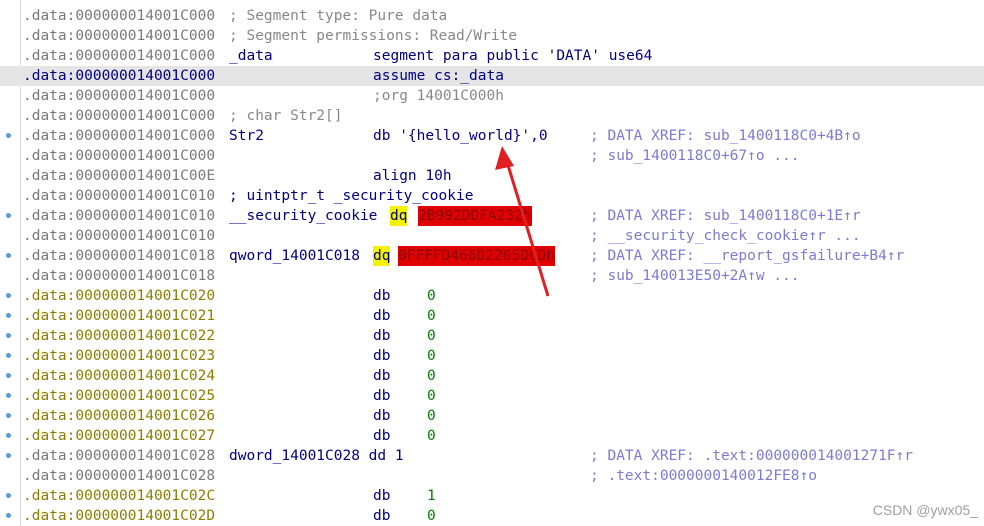 The height and width of the screenshot is (526, 984). What do you see at coordinates (246, 136) in the screenshot?
I see `symbol-name: Str2` at bounding box center [246, 136].